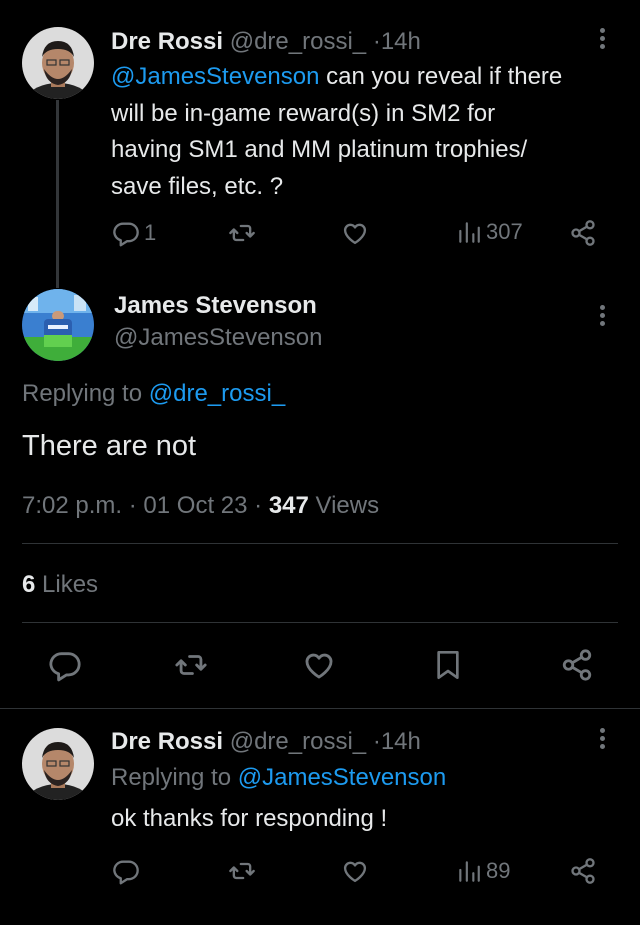  I want to click on reply-count: 1, so click(150, 232).